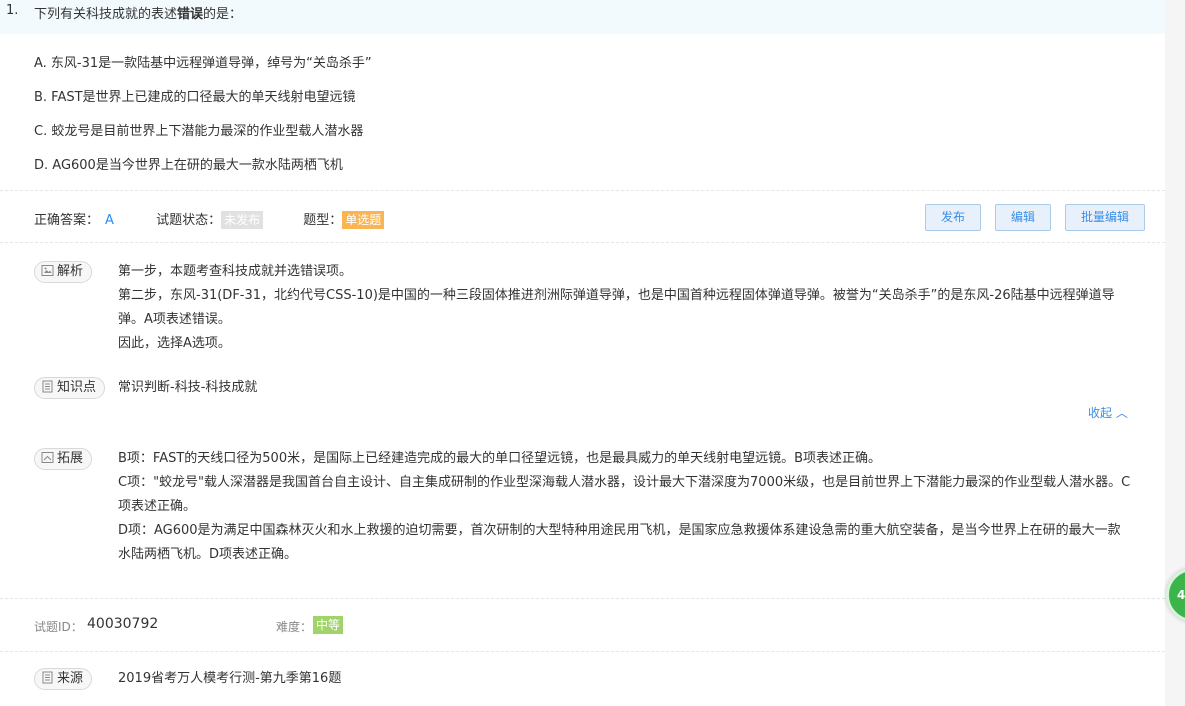 The image size is (1185, 706). What do you see at coordinates (242, 220) in the screenshot?
I see `status-badge: 未发布` at bounding box center [242, 220].